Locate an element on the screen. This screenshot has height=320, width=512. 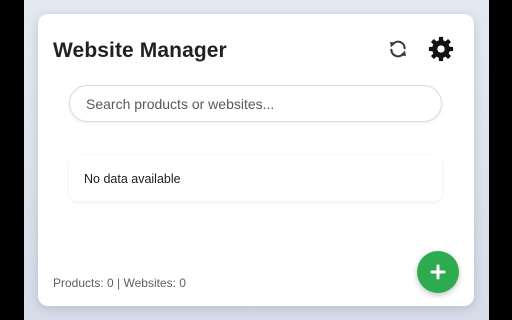
add-button is located at coordinates (438, 272).